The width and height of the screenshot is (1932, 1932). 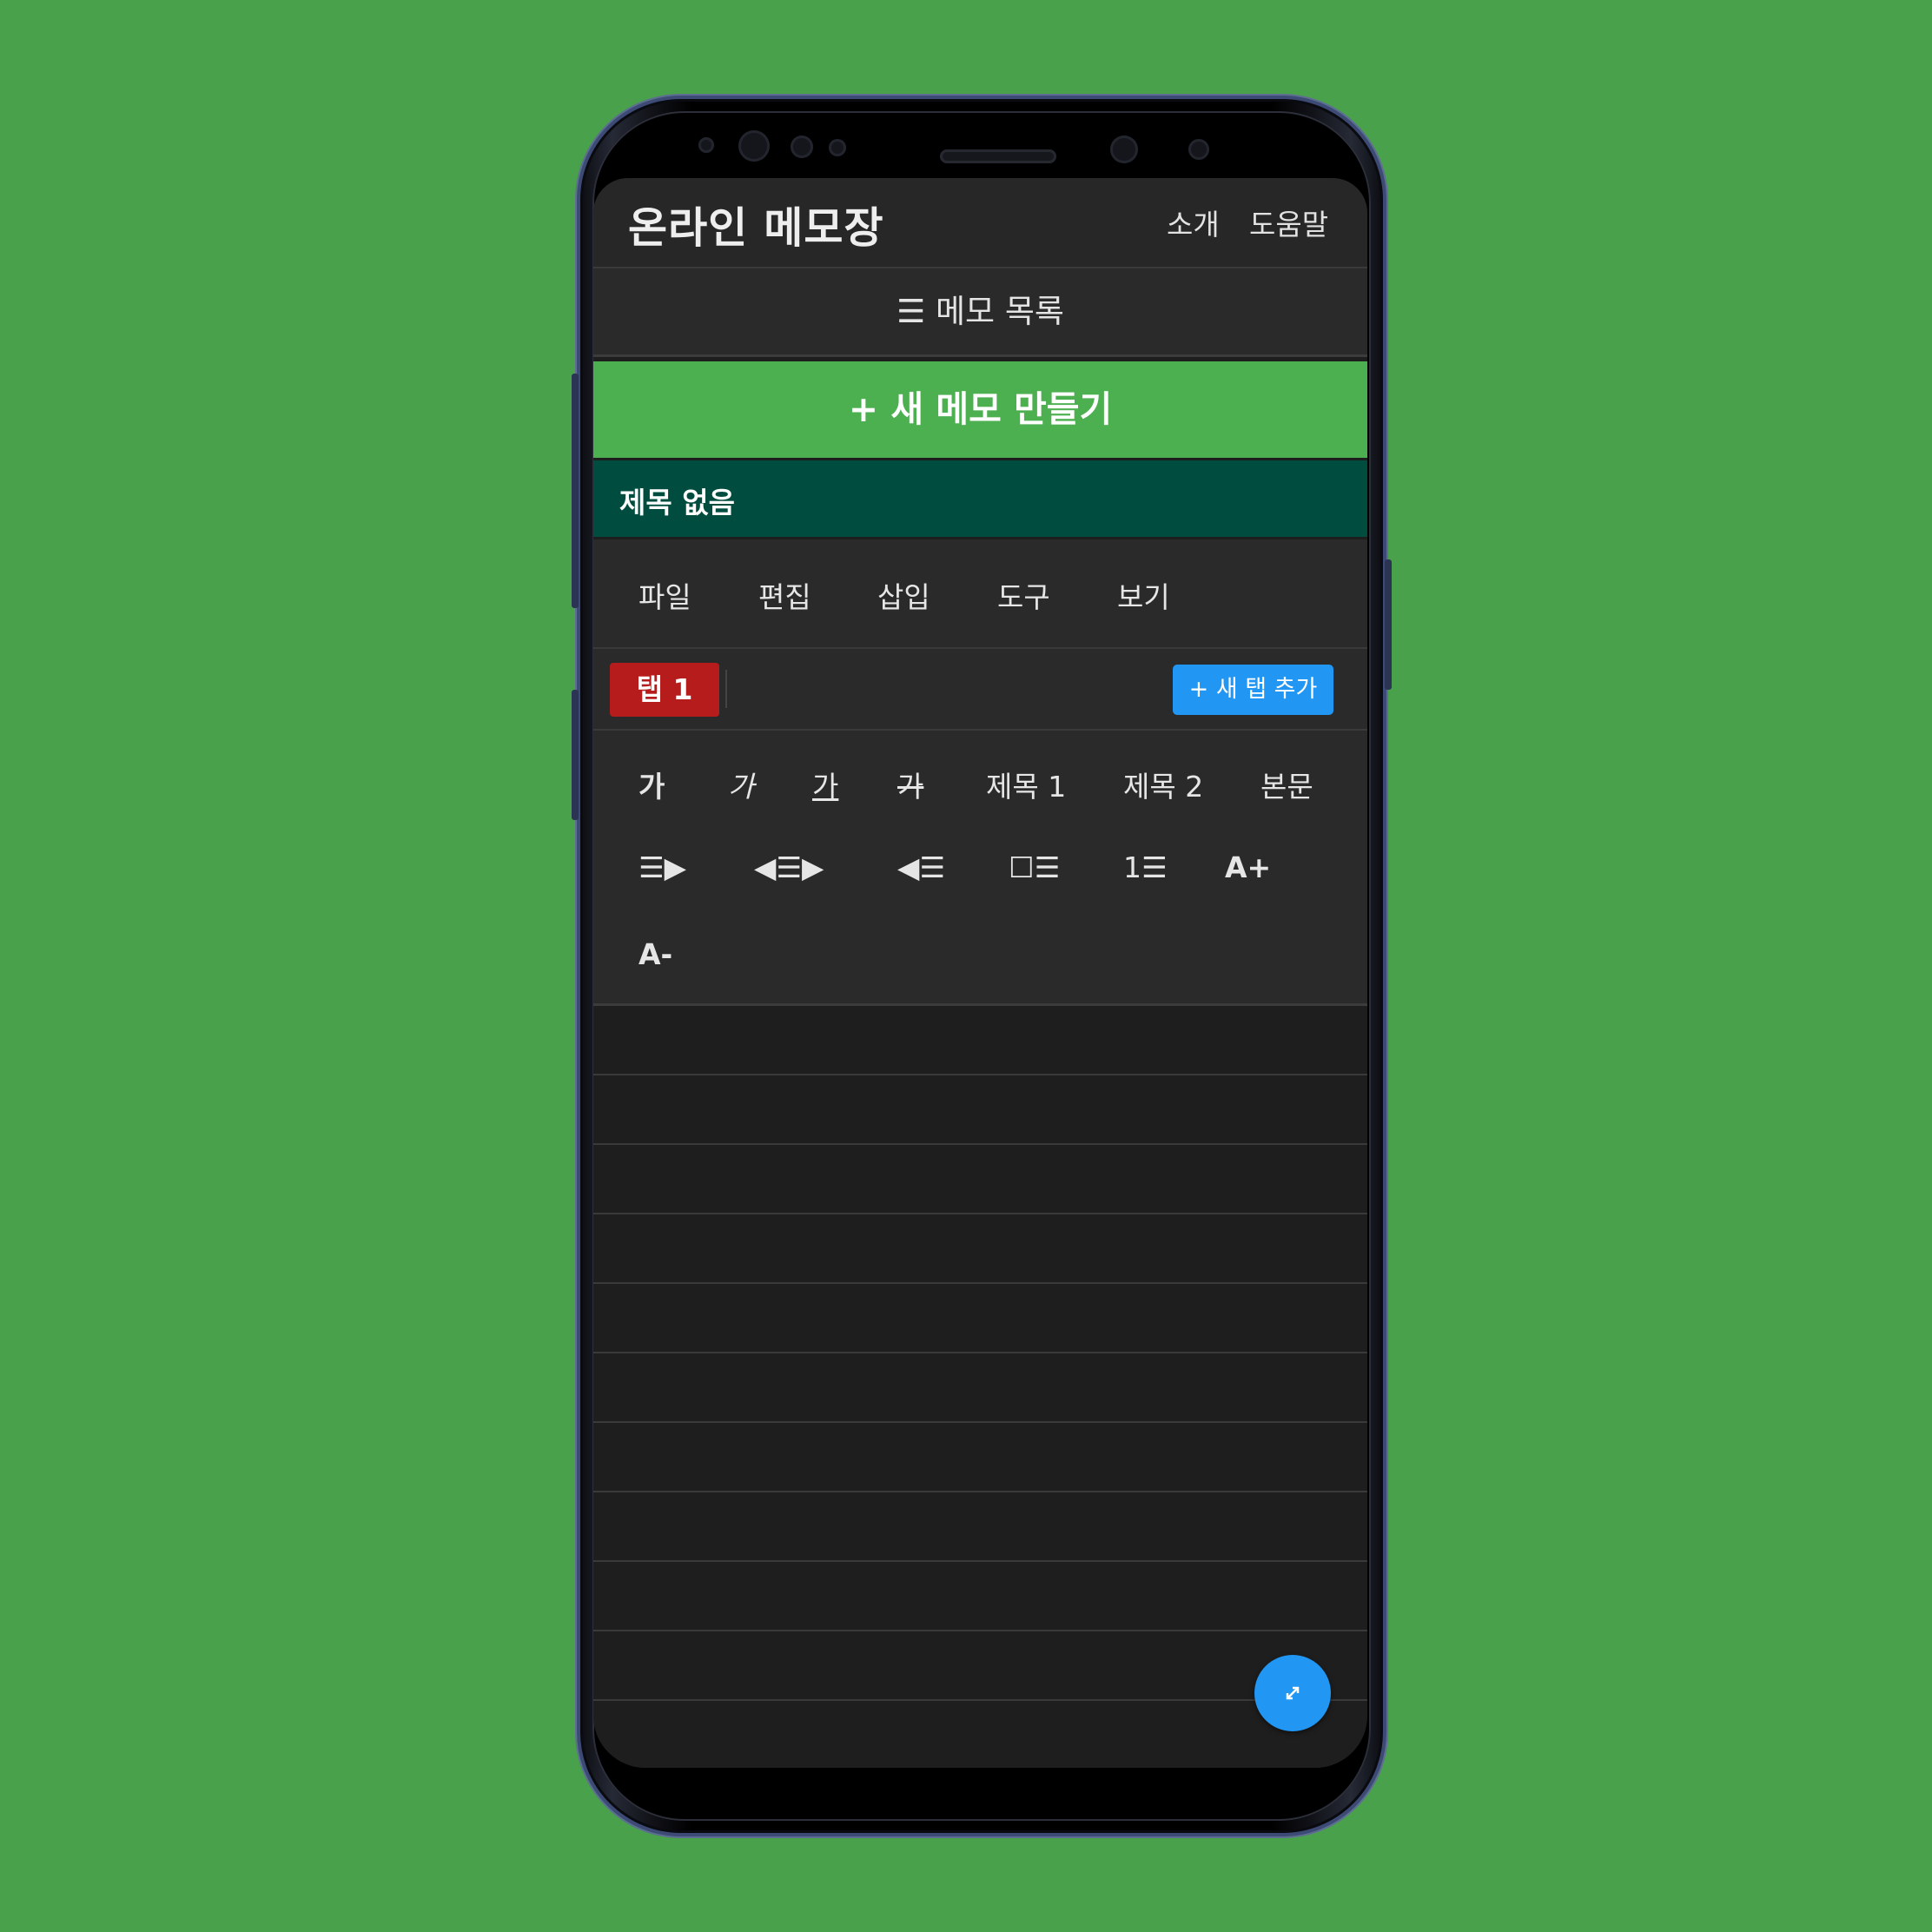 I want to click on outdent-button: ◀☰, so click(x=921, y=867).